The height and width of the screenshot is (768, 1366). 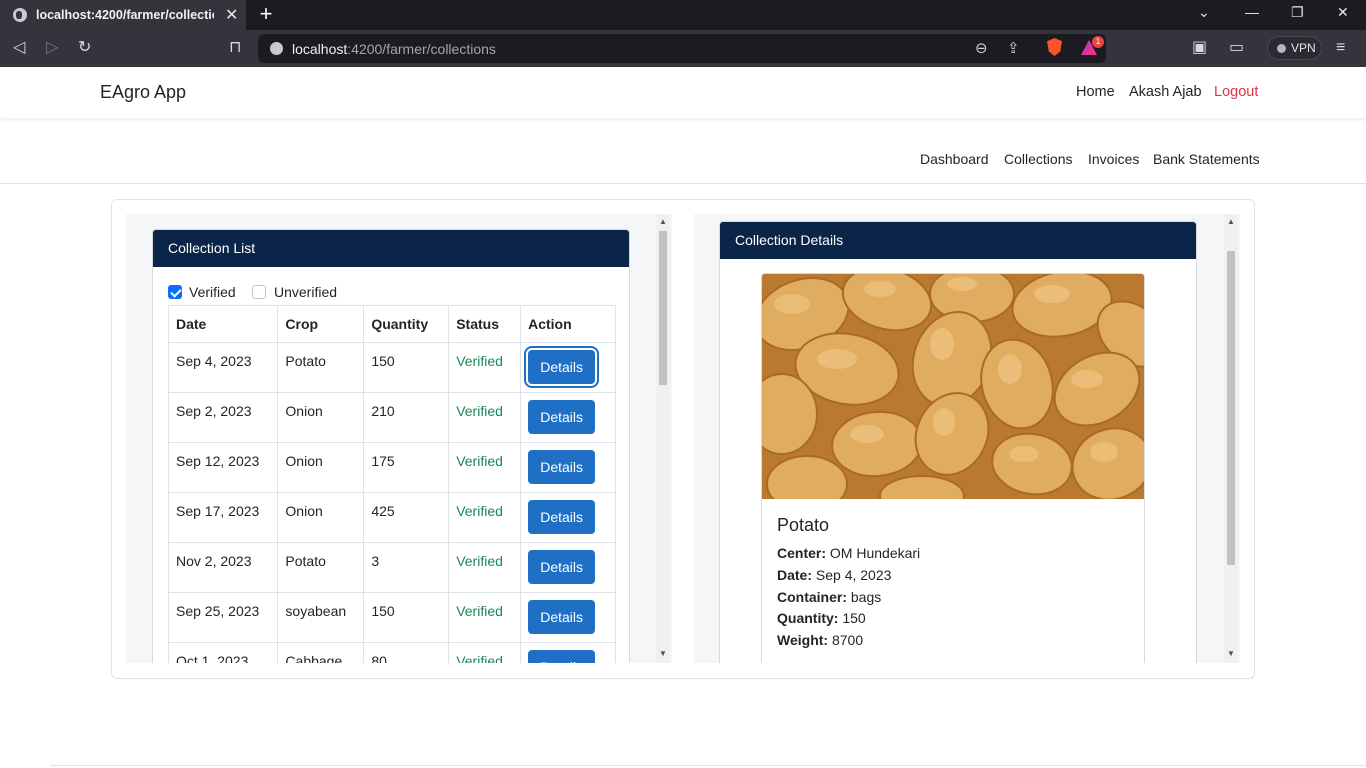 I want to click on potato-image, so click(x=953, y=386).